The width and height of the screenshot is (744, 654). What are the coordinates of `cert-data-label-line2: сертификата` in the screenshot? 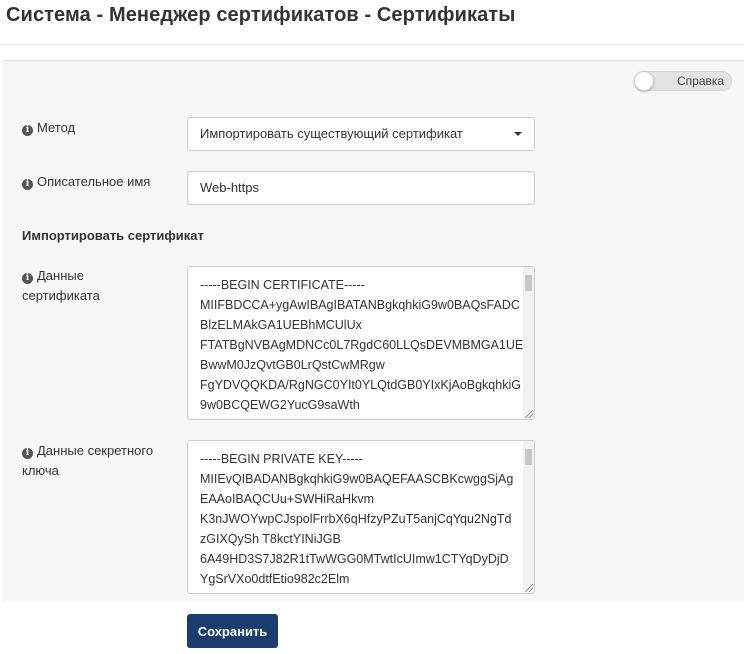 It's located at (61, 295).